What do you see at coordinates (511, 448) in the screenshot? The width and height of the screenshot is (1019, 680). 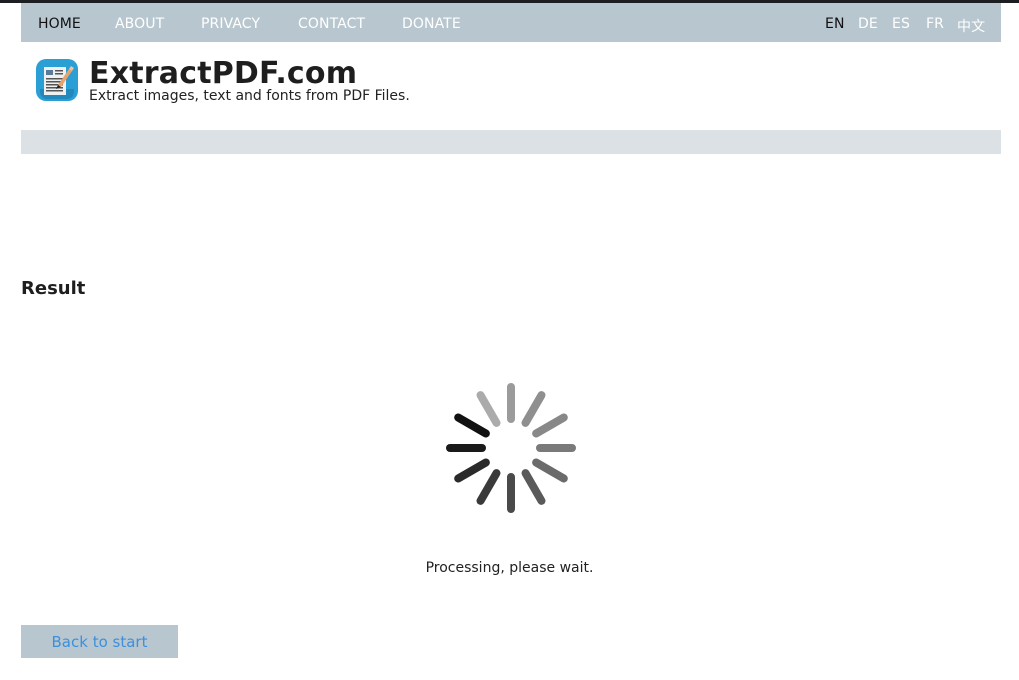 I see `loading-spinner-icon` at bounding box center [511, 448].